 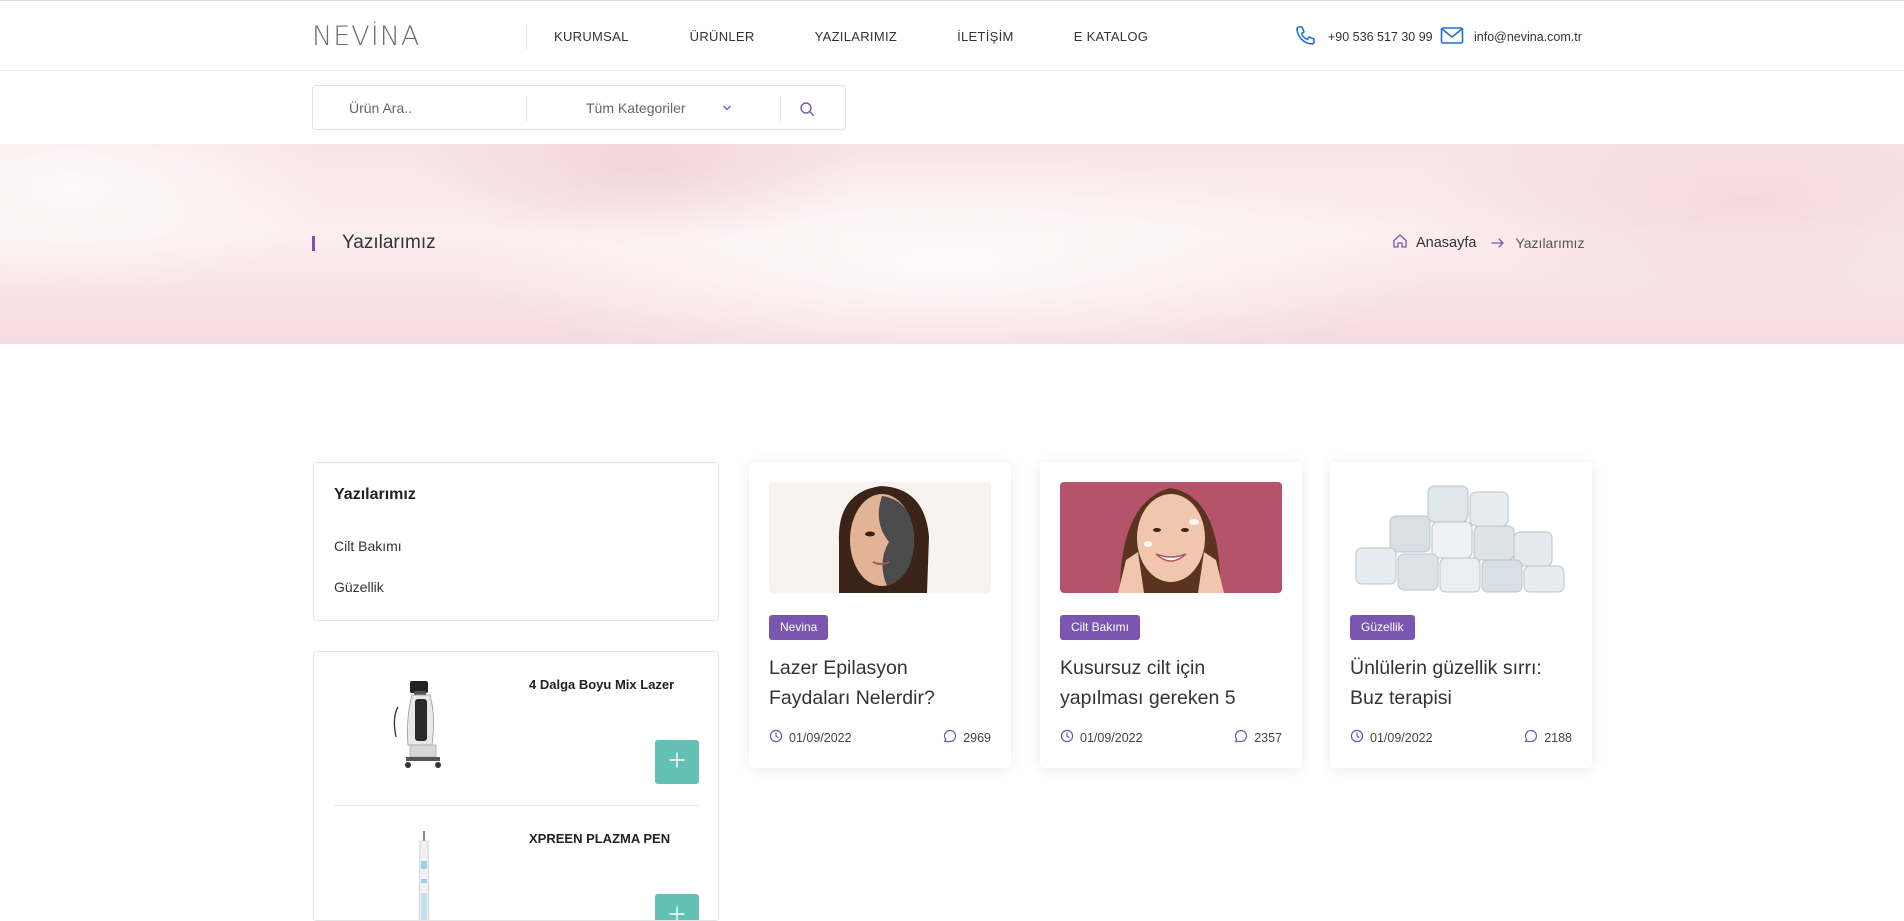 What do you see at coordinates (977, 738) in the screenshot?
I see `post-views-count: 2969` at bounding box center [977, 738].